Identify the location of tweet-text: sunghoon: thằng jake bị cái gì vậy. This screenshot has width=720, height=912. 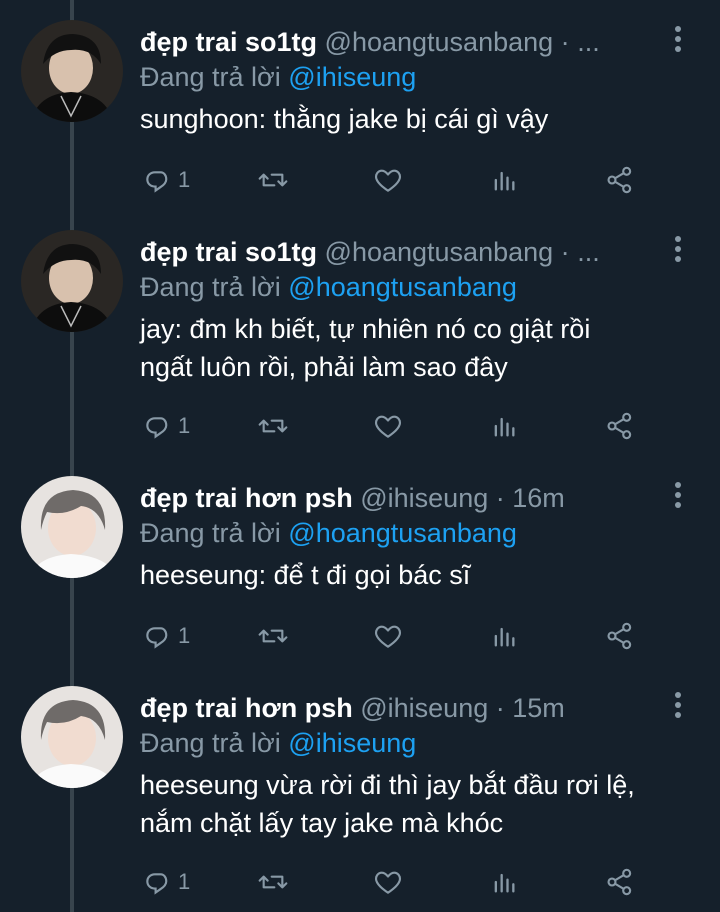
(420, 119).